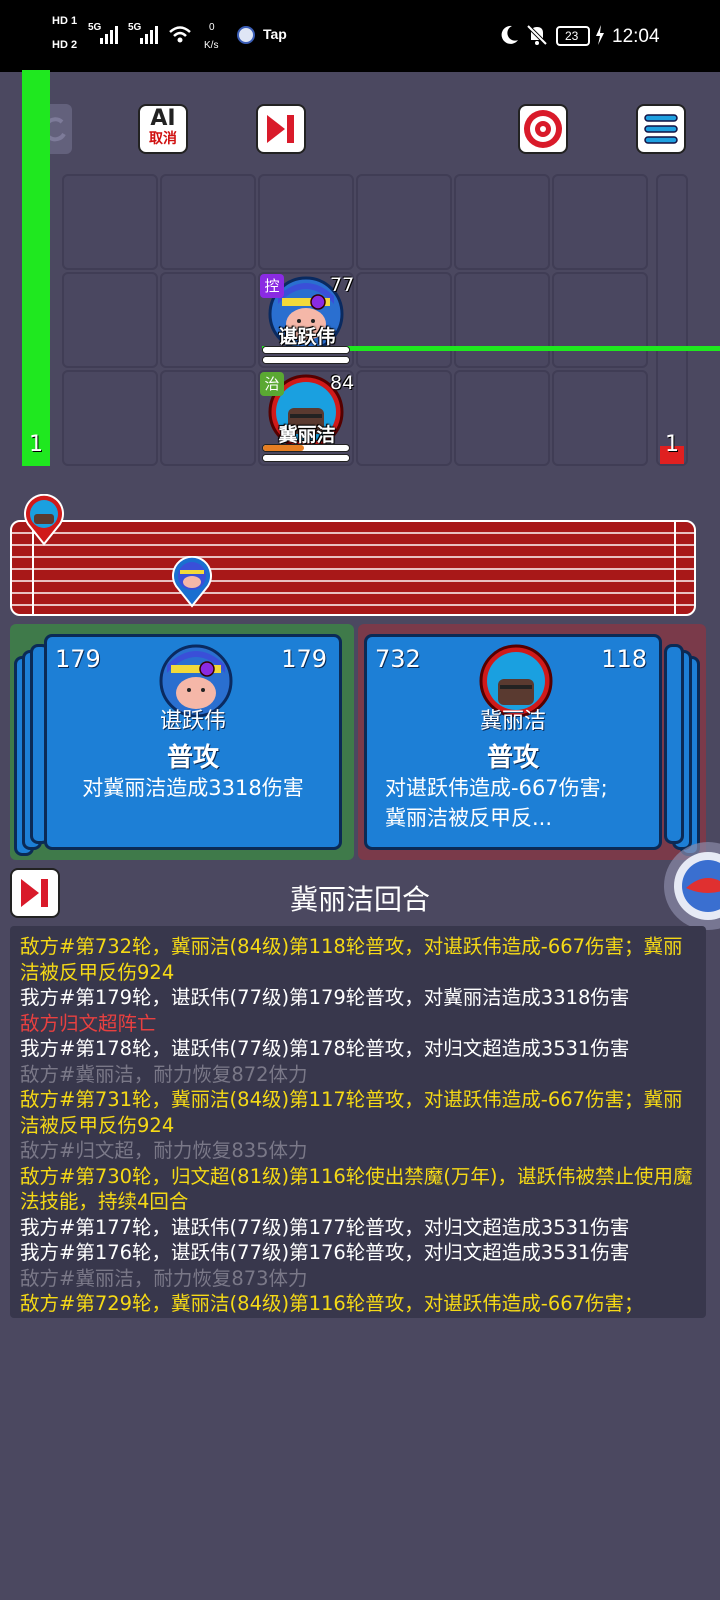 The image size is (720, 1600). What do you see at coordinates (359, 899) in the screenshot?
I see `turn-title: 冀丽洁回合` at bounding box center [359, 899].